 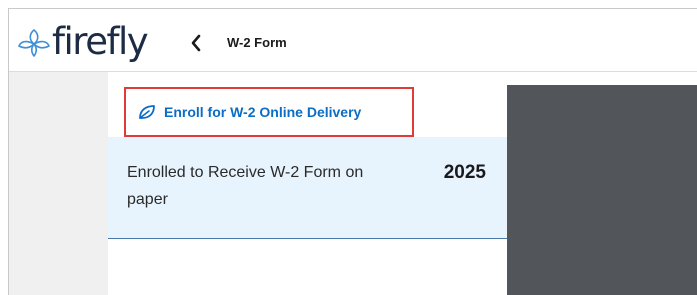 I want to click on tax-year: 2025, so click(x=464, y=172).